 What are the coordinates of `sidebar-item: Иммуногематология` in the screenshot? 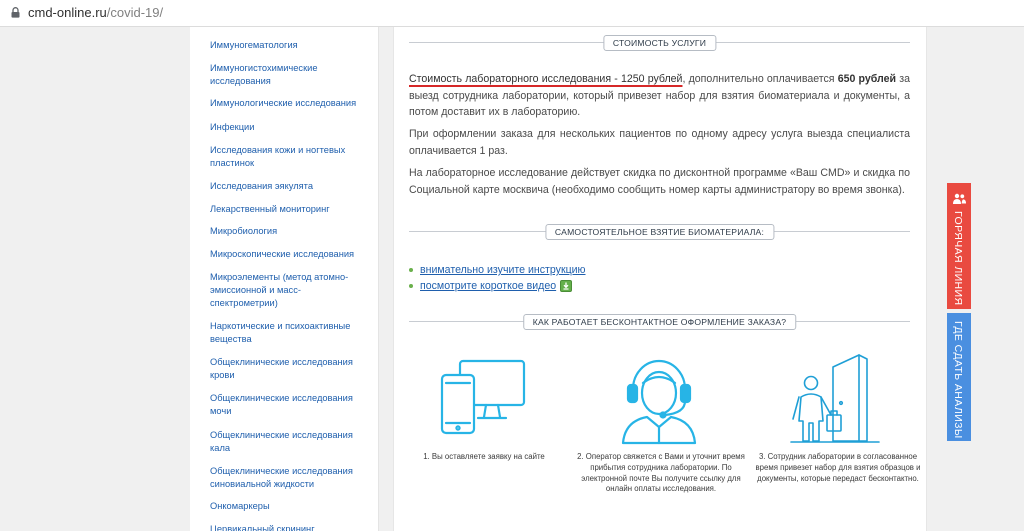 It's located at (285, 45).